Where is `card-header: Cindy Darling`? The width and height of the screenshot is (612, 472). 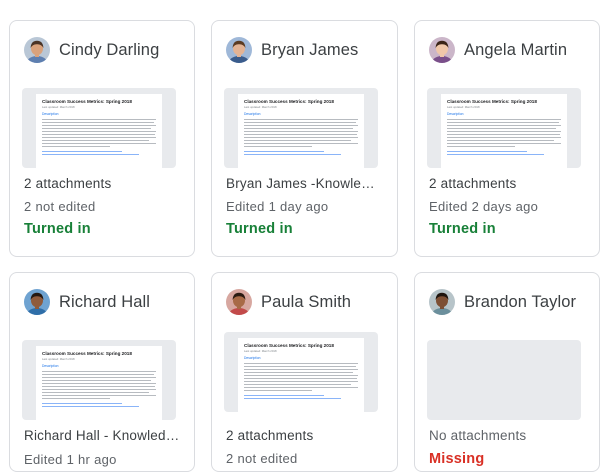
card-header: Cindy Darling is located at coordinates (91, 50).